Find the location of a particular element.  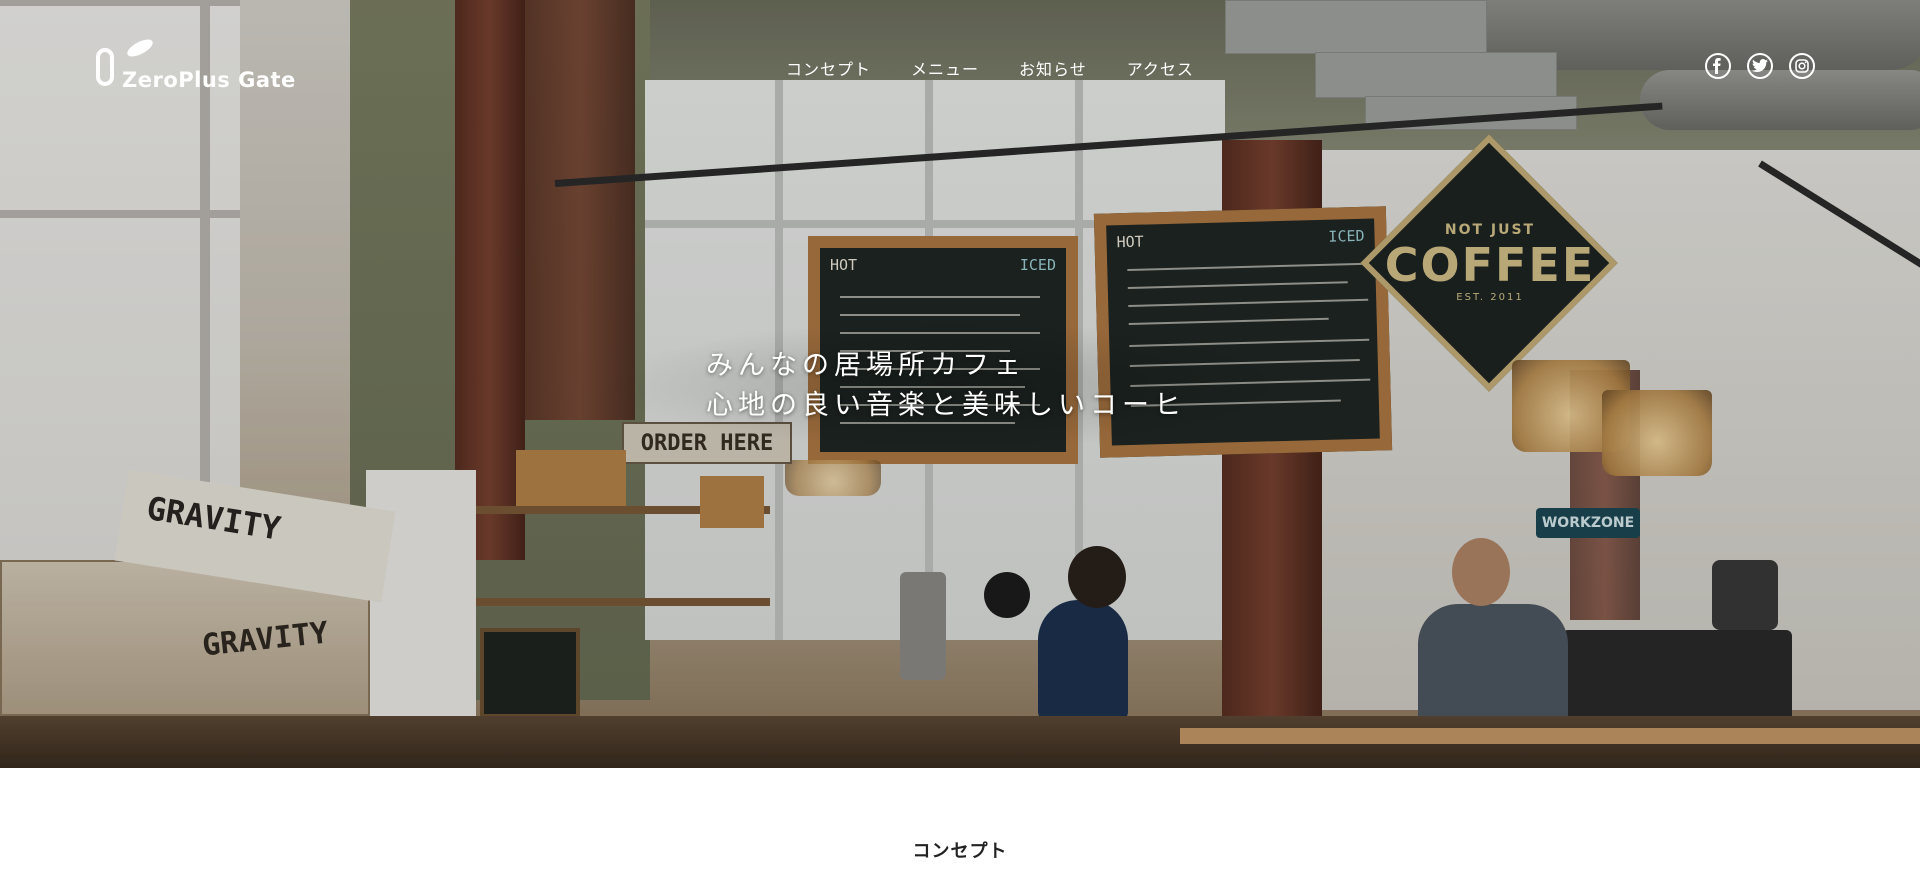

concept-heading: コンセプト is located at coordinates (960, 851).